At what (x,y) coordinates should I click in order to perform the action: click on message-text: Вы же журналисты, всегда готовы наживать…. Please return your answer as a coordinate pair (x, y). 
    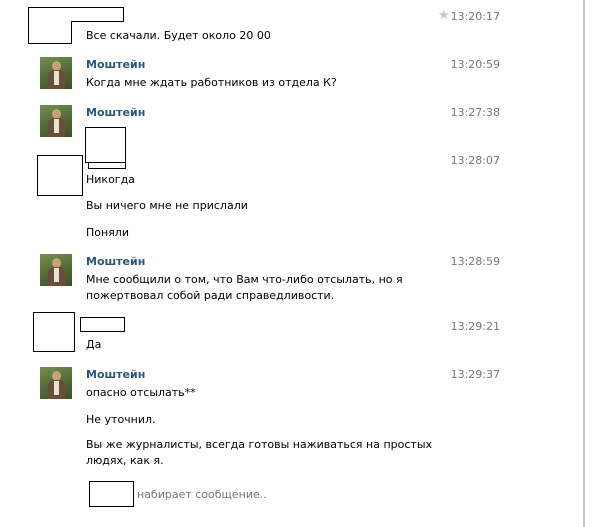
    Looking at the image, I should click on (259, 452).